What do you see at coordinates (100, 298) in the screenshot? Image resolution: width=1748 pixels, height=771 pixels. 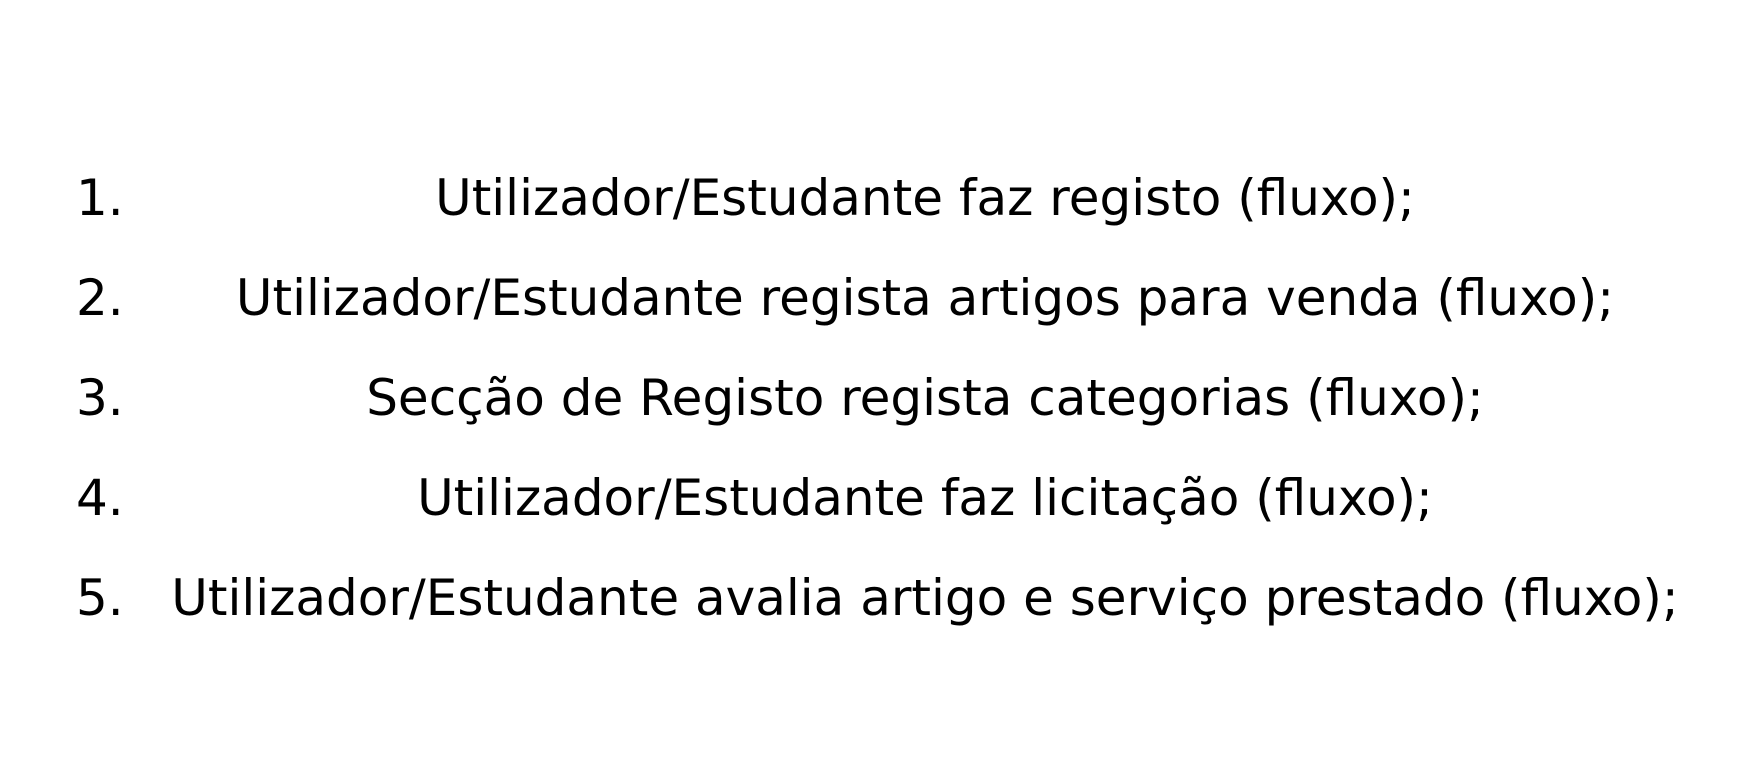 I see `list-item-number: 2.` at bounding box center [100, 298].